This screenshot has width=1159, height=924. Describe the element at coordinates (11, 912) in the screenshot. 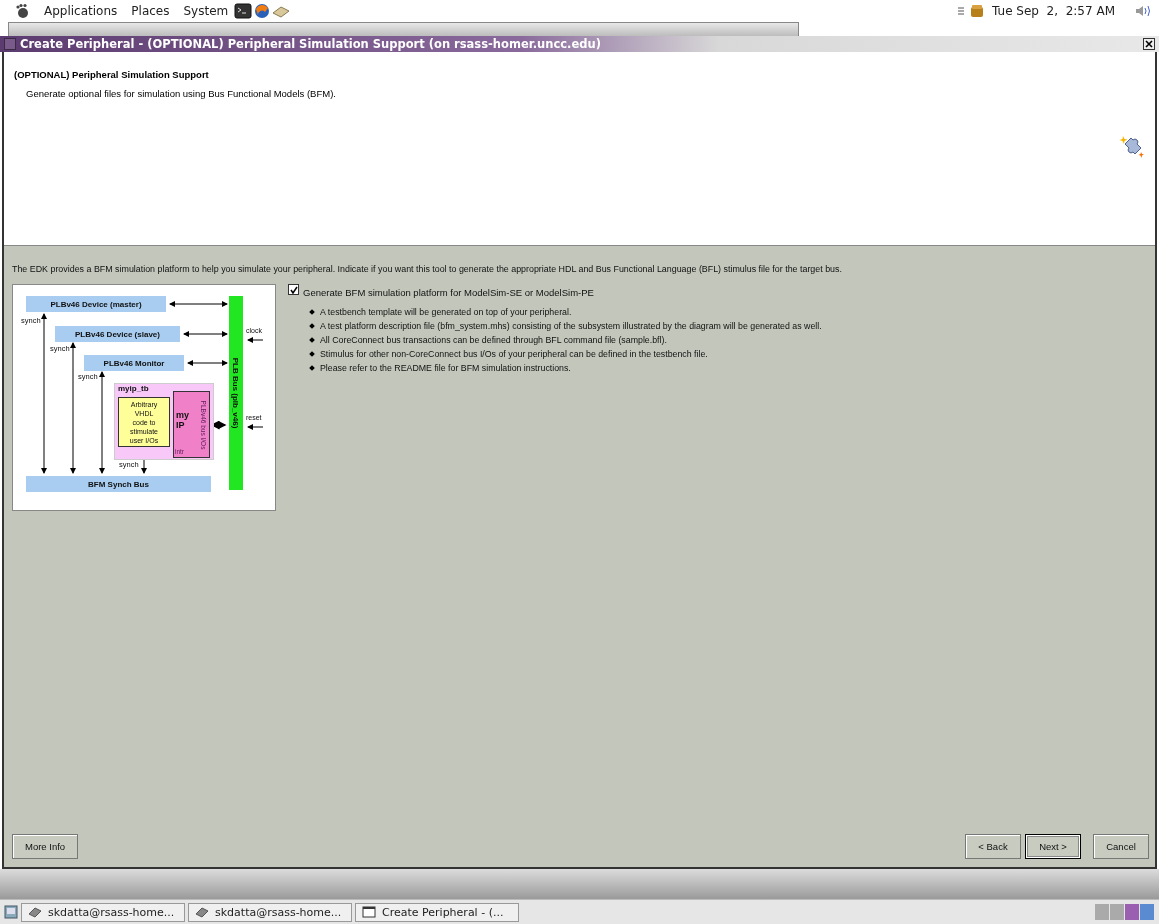

I see `show-desktop-icon` at that location.